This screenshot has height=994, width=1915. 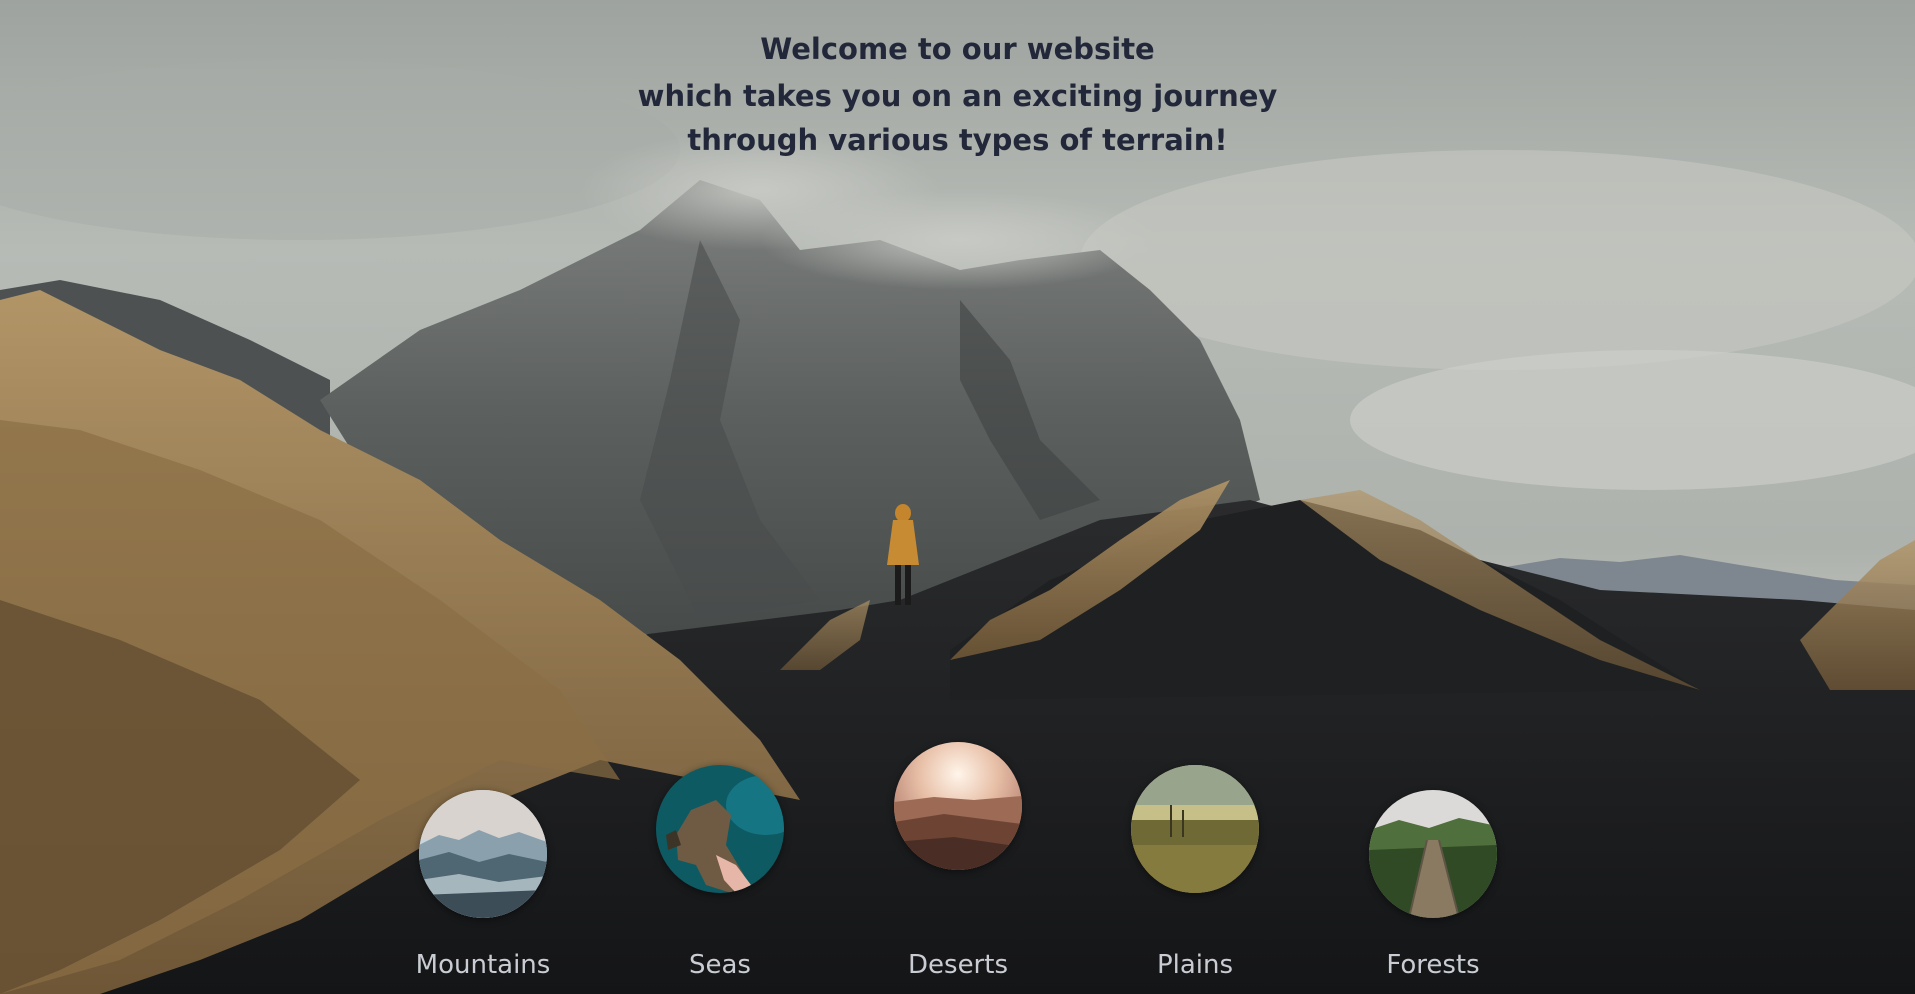 I want to click on terrain-label-deserts: Deserts, so click(x=958, y=965).